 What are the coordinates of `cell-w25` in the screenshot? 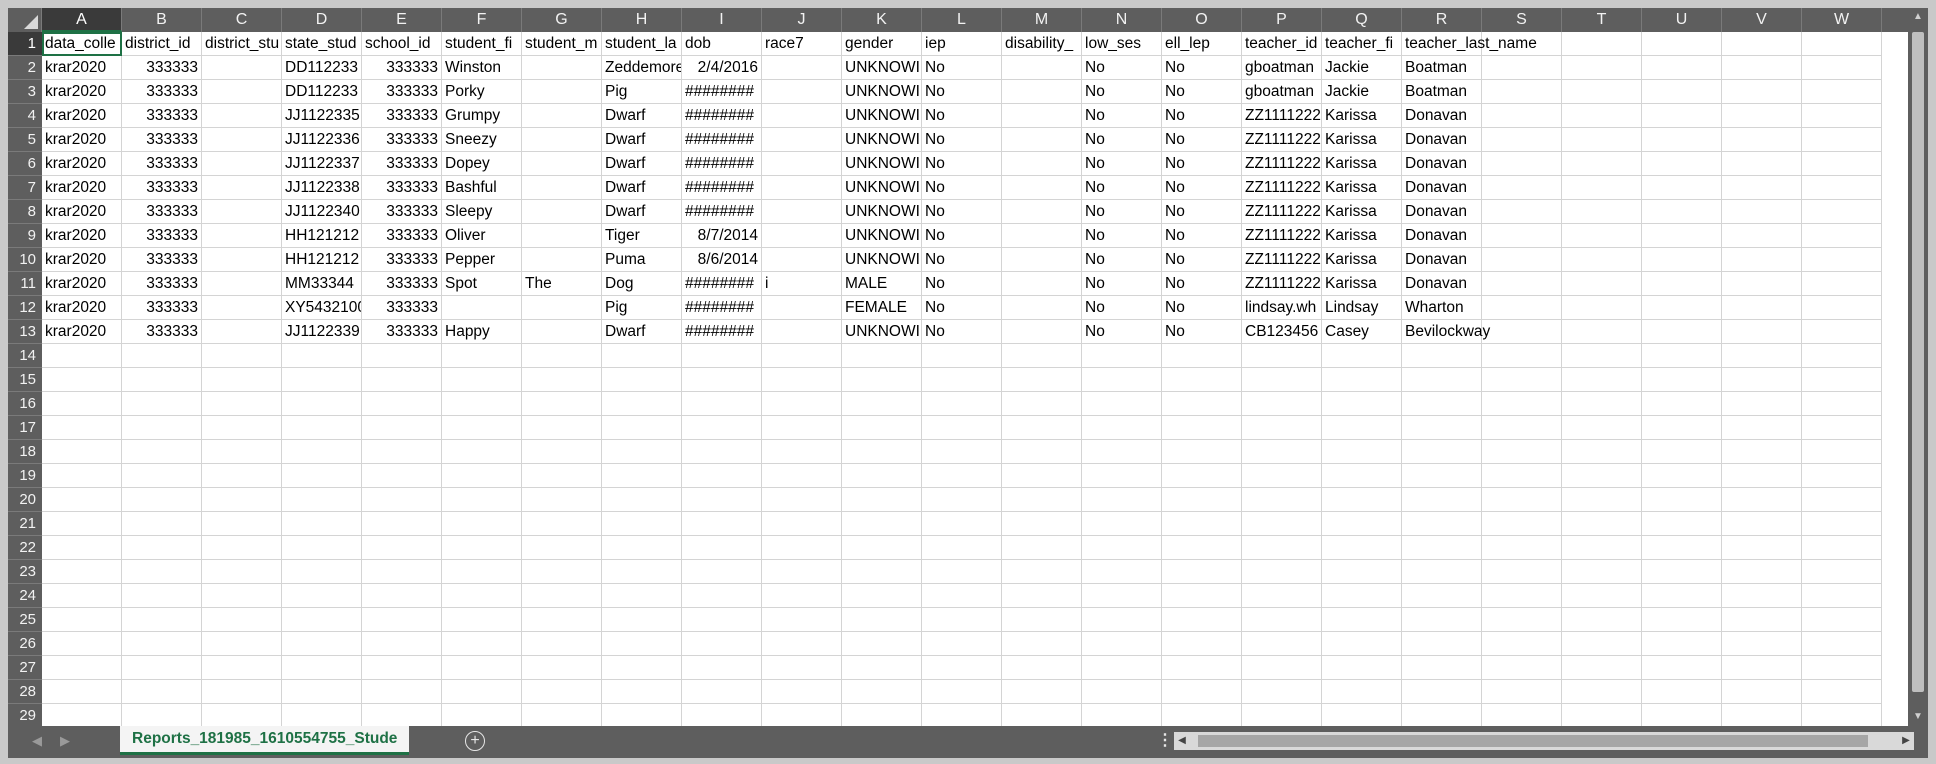 It's located at (1842, 620).